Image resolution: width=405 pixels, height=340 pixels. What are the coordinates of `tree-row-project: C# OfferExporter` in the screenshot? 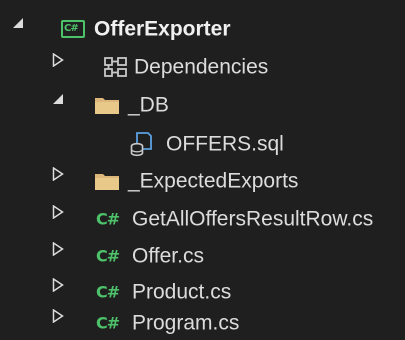 It's located at (202, 29).